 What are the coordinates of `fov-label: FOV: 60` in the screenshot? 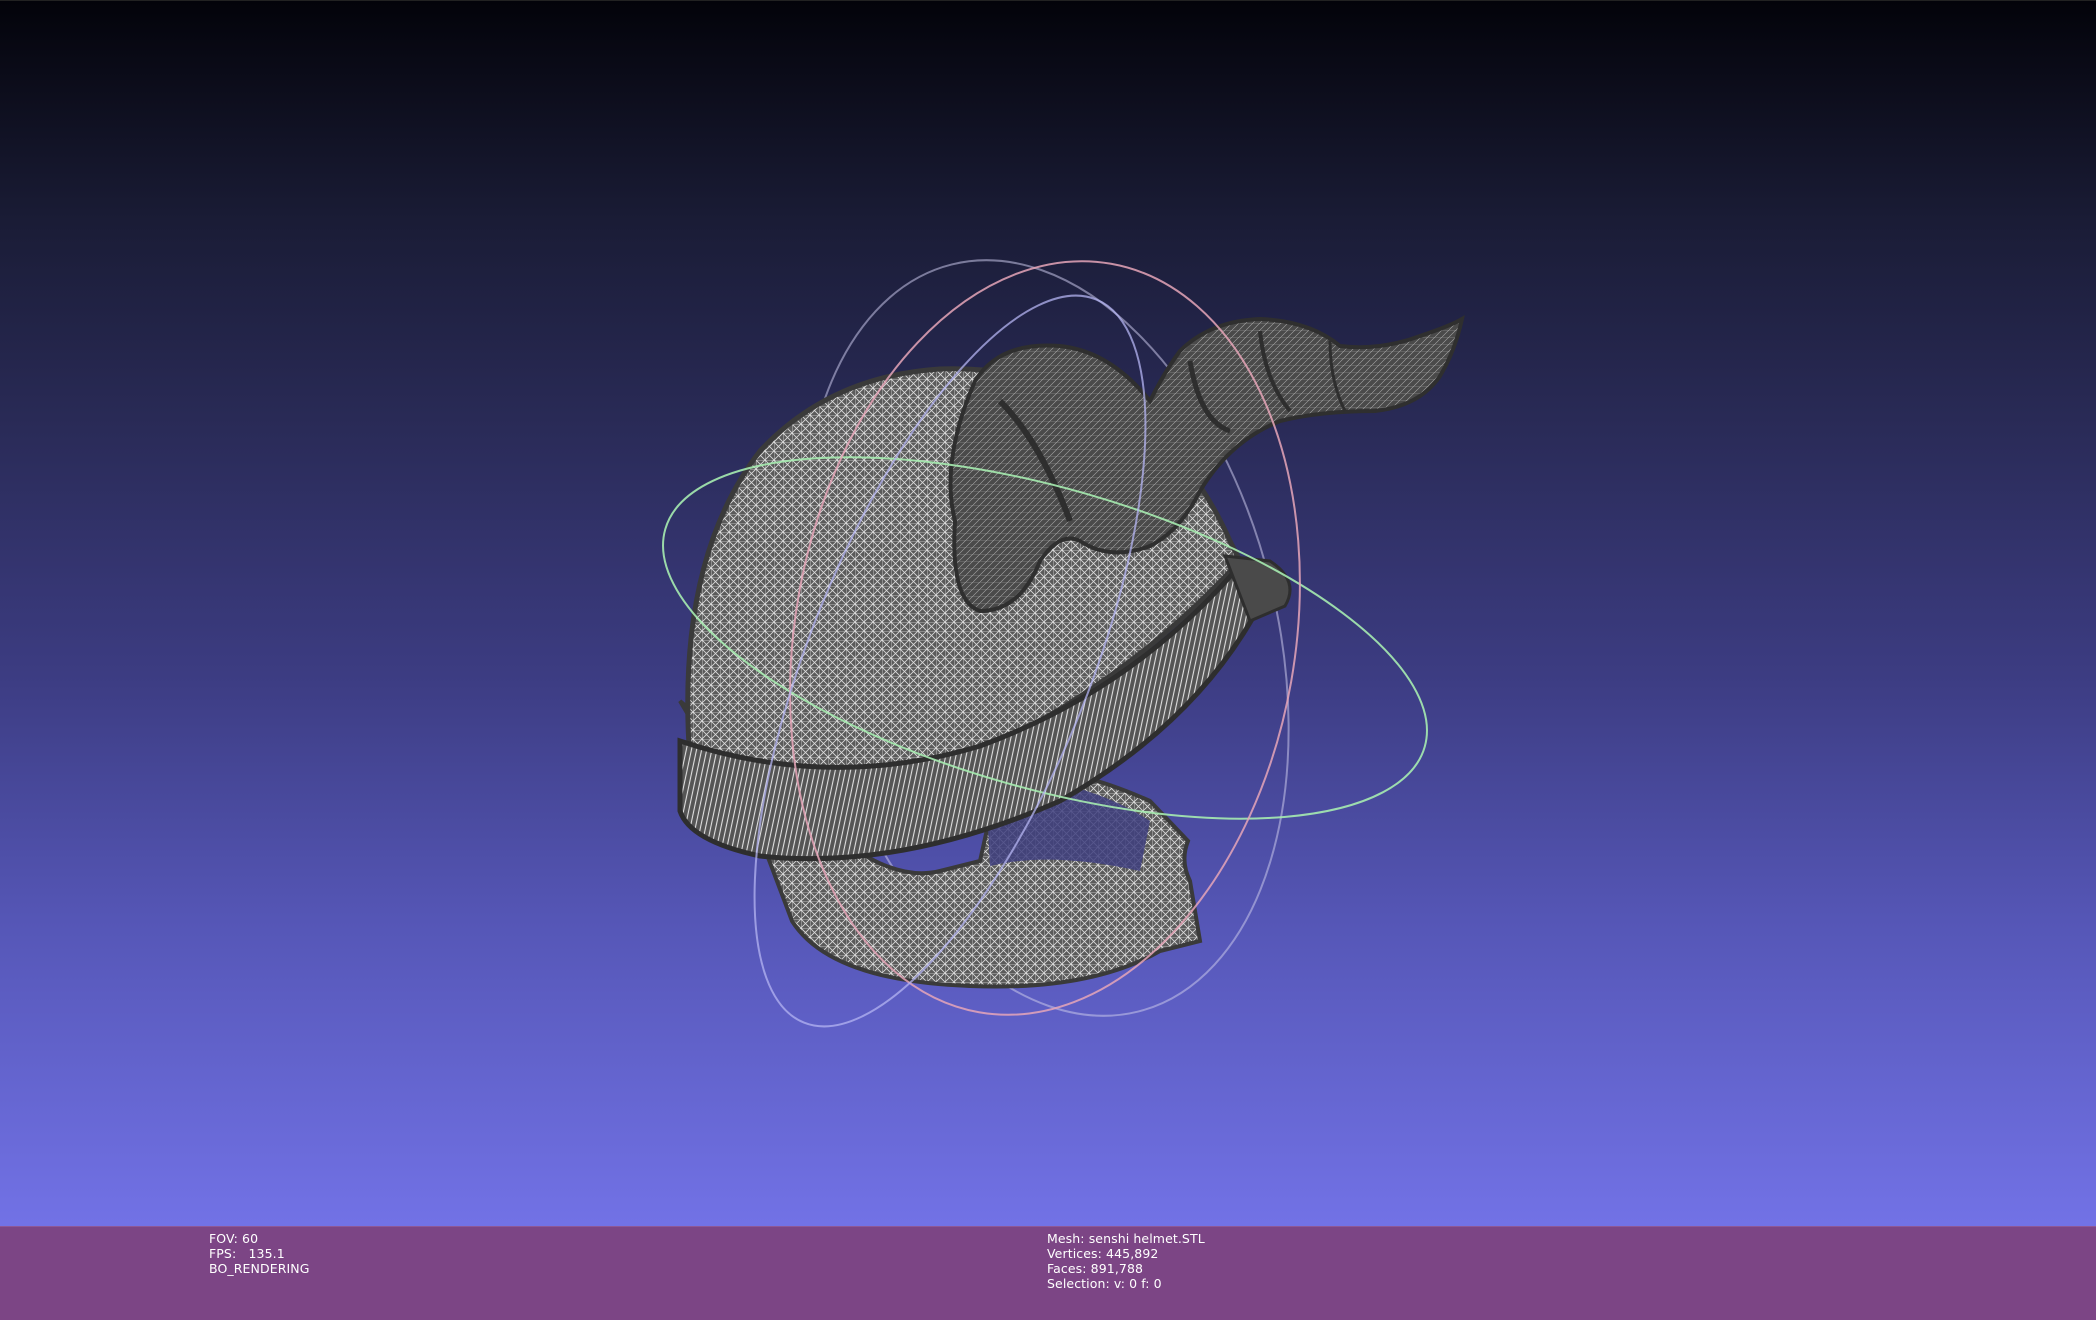 It's located at (234, 1238).